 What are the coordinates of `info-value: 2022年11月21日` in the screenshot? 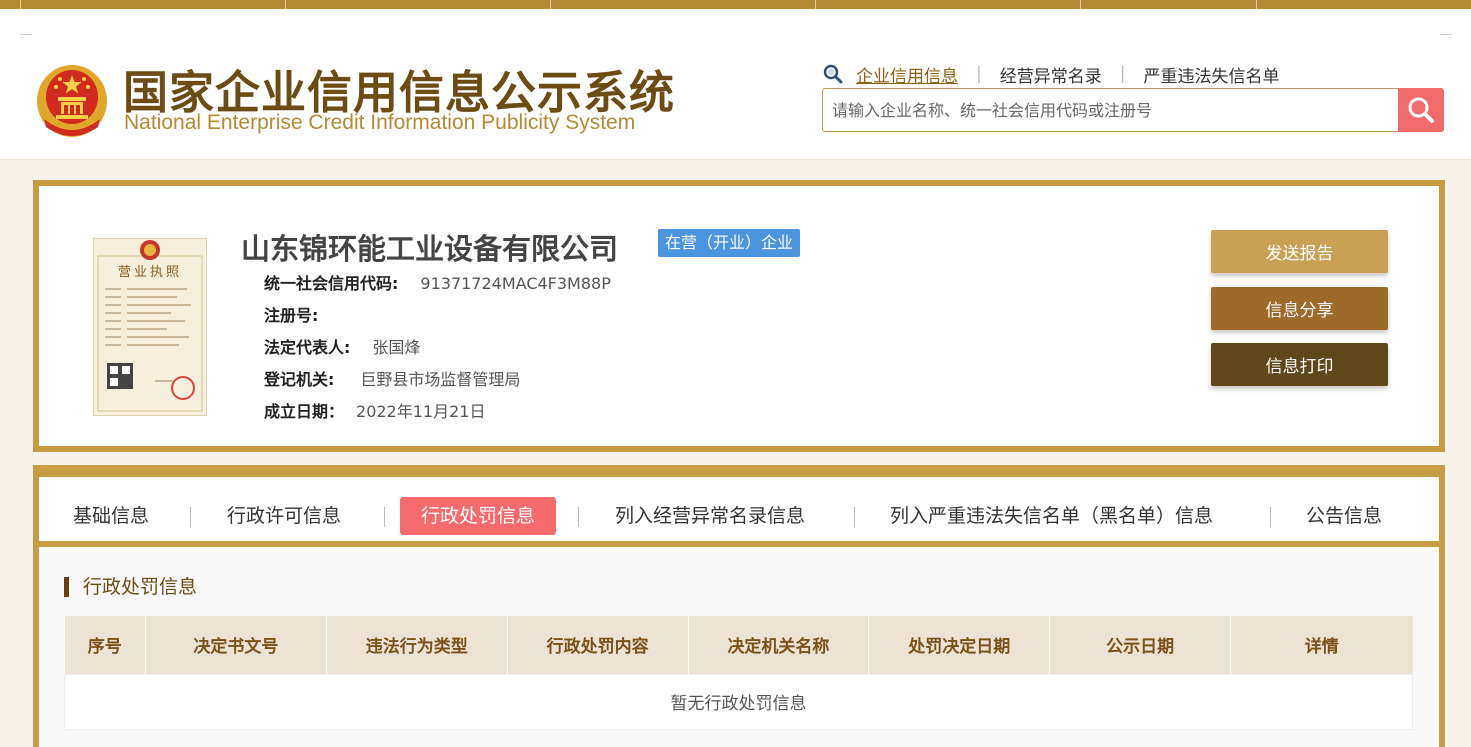 It's located at (421, 411).